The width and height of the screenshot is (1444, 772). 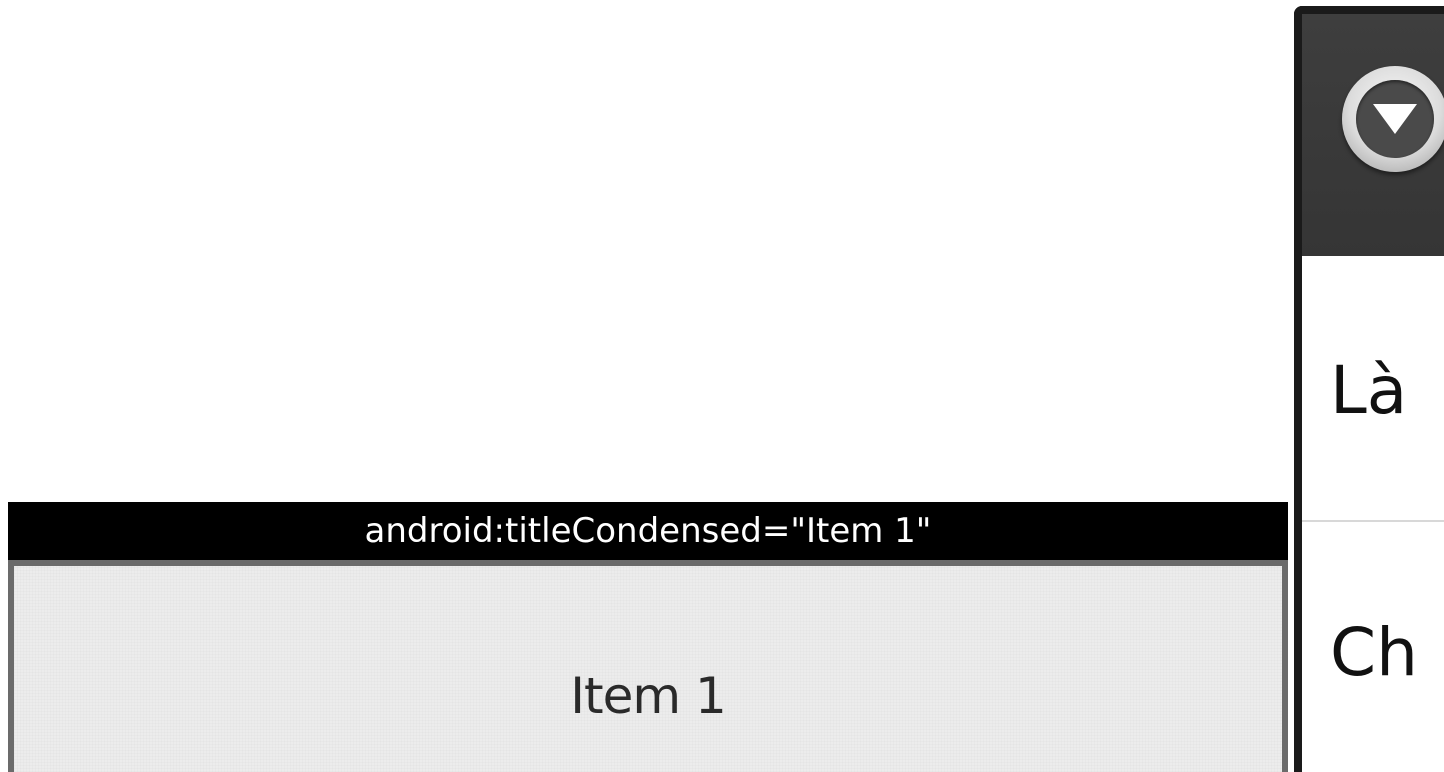 I want to click on menu-item-label: Item 1, so click(x=648, y=696).